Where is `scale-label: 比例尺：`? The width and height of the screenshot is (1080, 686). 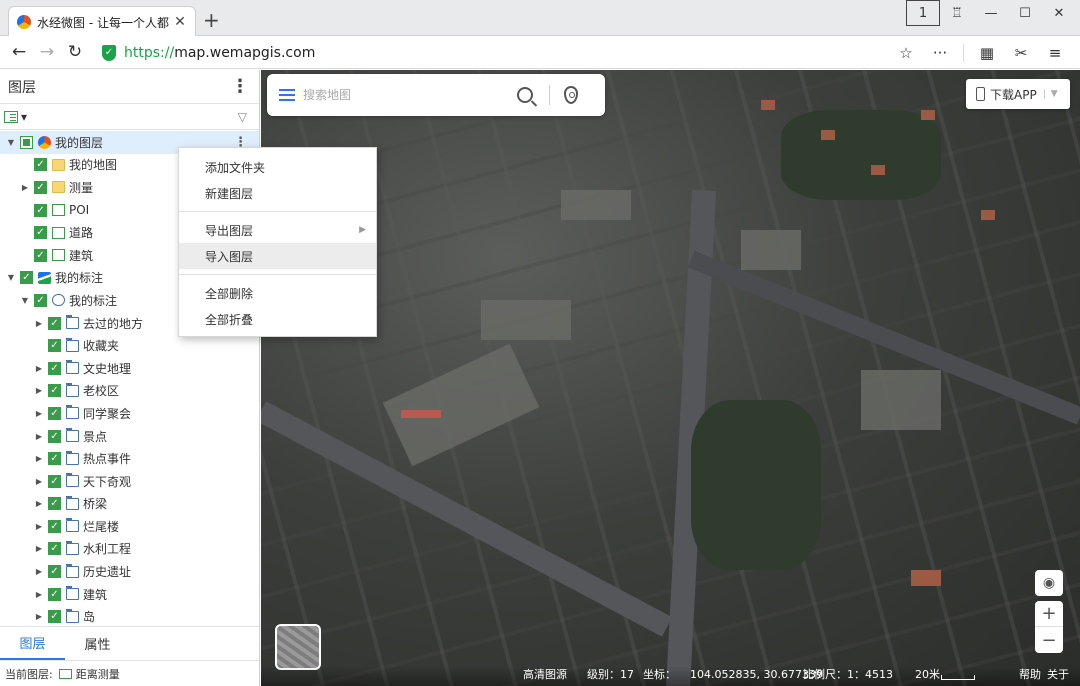 scale-label: 比例尺： is located at coordinates (825, 674).